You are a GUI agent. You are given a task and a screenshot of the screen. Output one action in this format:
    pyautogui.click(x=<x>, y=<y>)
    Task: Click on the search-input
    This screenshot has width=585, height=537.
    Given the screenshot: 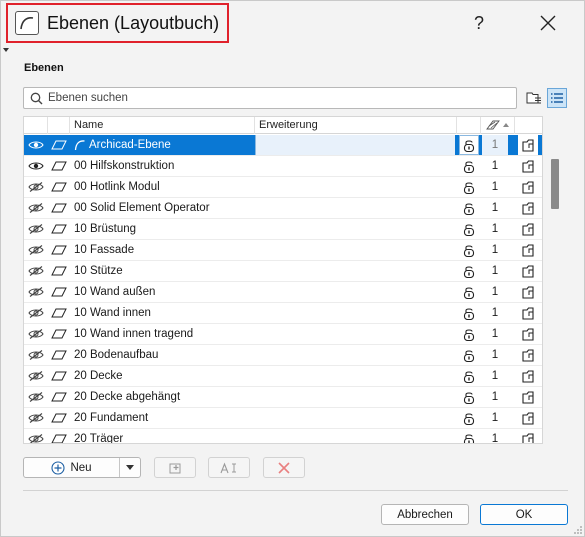 What is the action you would take?
    pyautogui.click(x=273, y=98)
    